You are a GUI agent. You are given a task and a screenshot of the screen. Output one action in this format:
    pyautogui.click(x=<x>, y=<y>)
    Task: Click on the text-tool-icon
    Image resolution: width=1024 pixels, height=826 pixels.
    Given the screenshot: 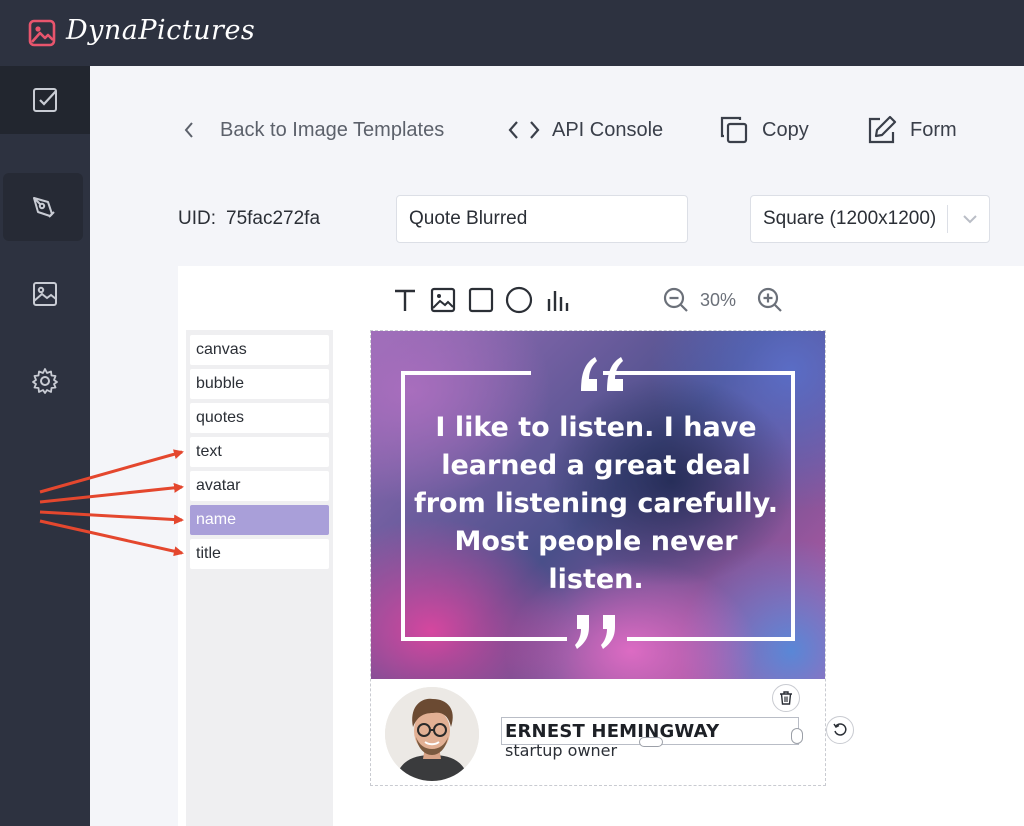 What is the action you would take?
    pyautogui.click(x=405, y=300)
    